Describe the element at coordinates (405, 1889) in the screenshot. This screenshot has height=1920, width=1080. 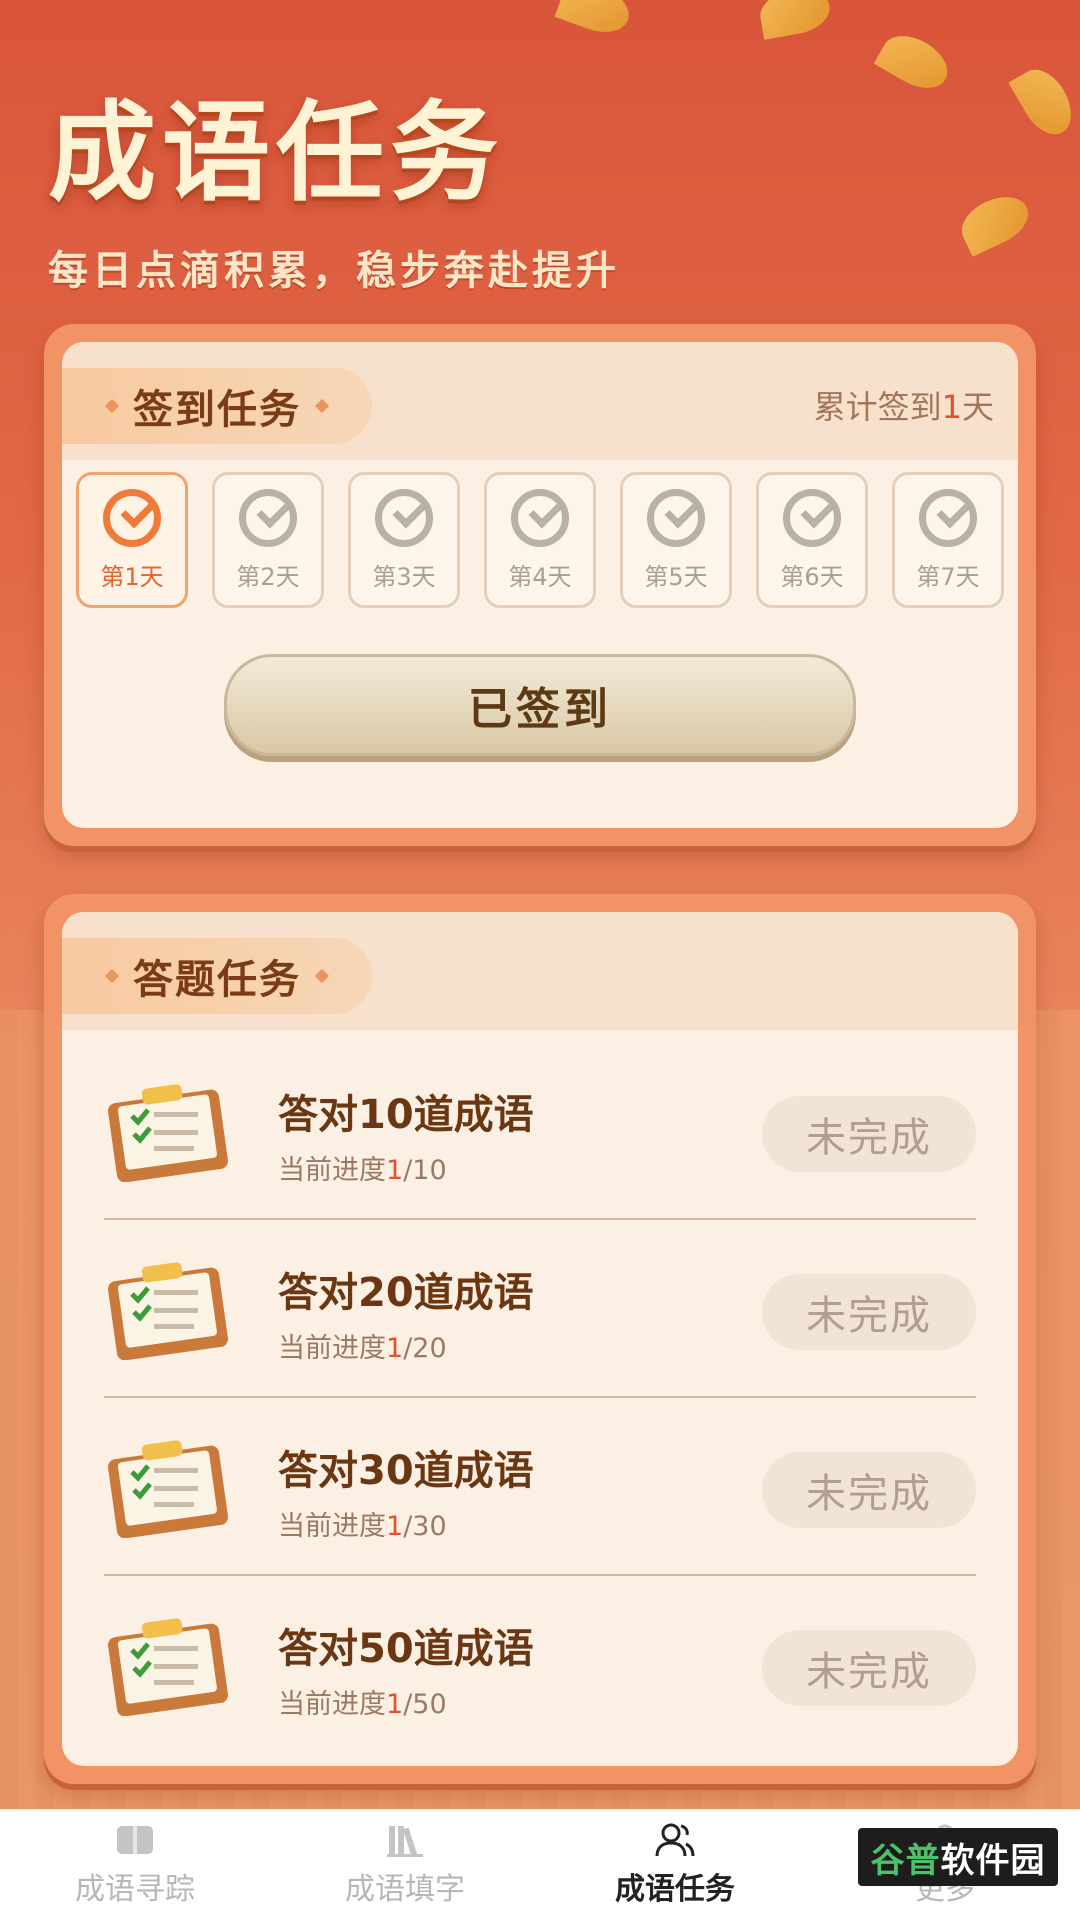
I see `nav-label: 成语填字` at that location.